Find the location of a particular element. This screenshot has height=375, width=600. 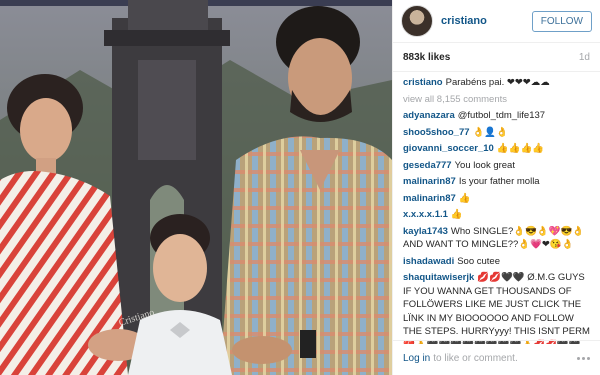

comment: shoo5shoo_77 👌👤👌 is located at coordinates (496, 133).